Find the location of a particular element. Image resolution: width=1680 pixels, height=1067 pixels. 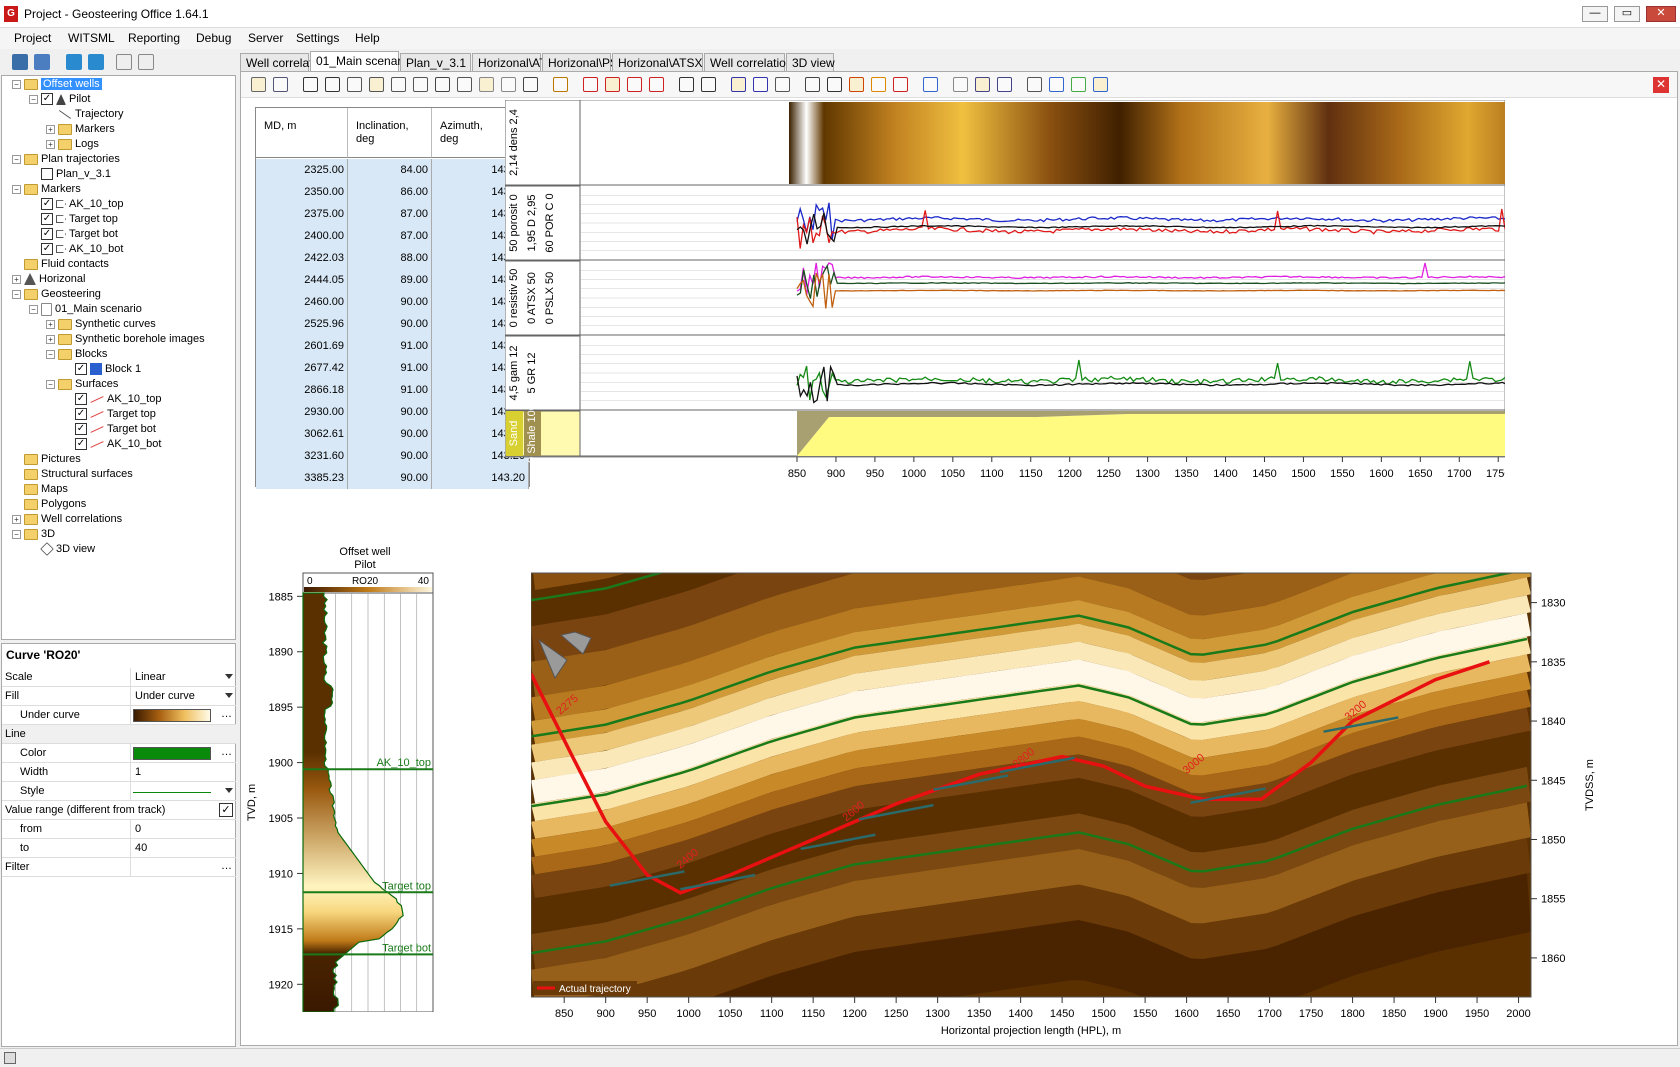

table-cell: 2422.03 is located at coordinates (302, 258).